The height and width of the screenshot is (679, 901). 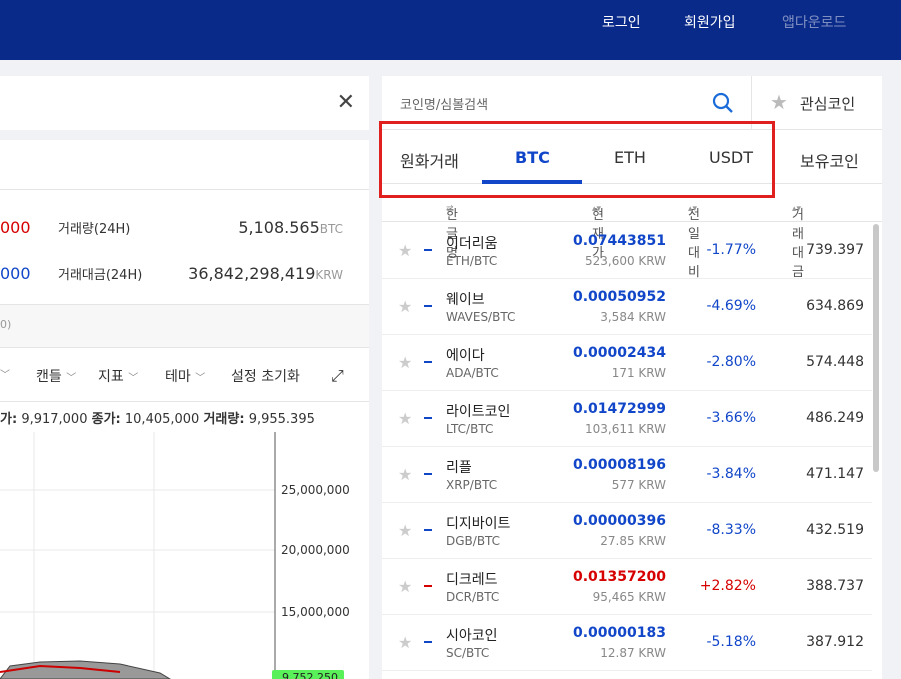 What do you see at coordinates (621, 23) in the screenshot?
I see `login-link: 로그인` at bounding box center [621, 23].